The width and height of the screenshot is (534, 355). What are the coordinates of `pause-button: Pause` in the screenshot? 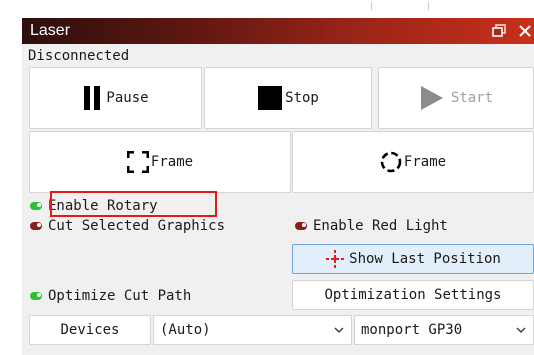 It's located at (115, 98).